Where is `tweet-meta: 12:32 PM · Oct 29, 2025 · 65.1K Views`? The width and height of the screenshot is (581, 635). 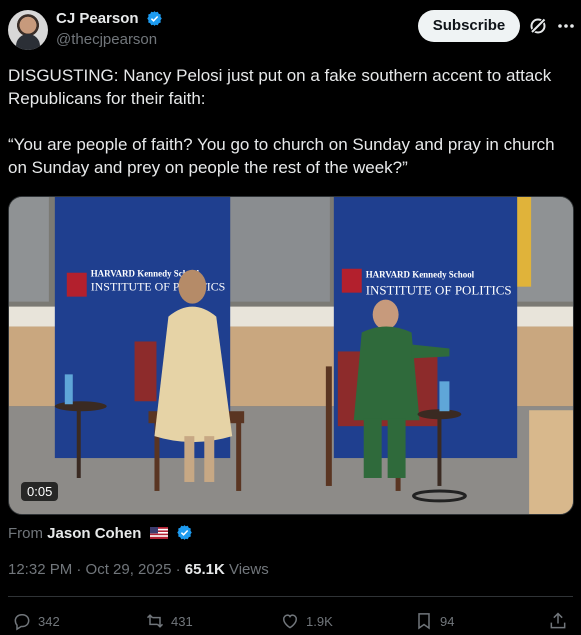 tweet-meta: 12:32 PM · Oct 29, 2025 · 65.1K Views is located at coordinates (138, 569).